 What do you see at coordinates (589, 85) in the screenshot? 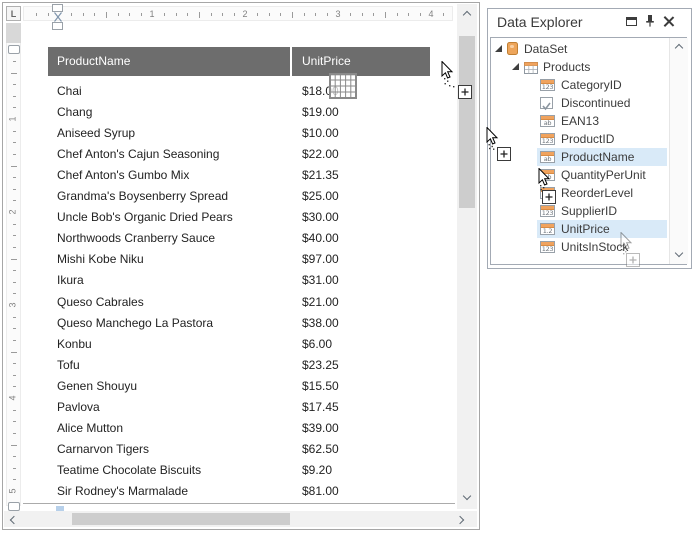
I see `tree-item-categoryid: 123 CategoryID` at bounding box center [589, 85].